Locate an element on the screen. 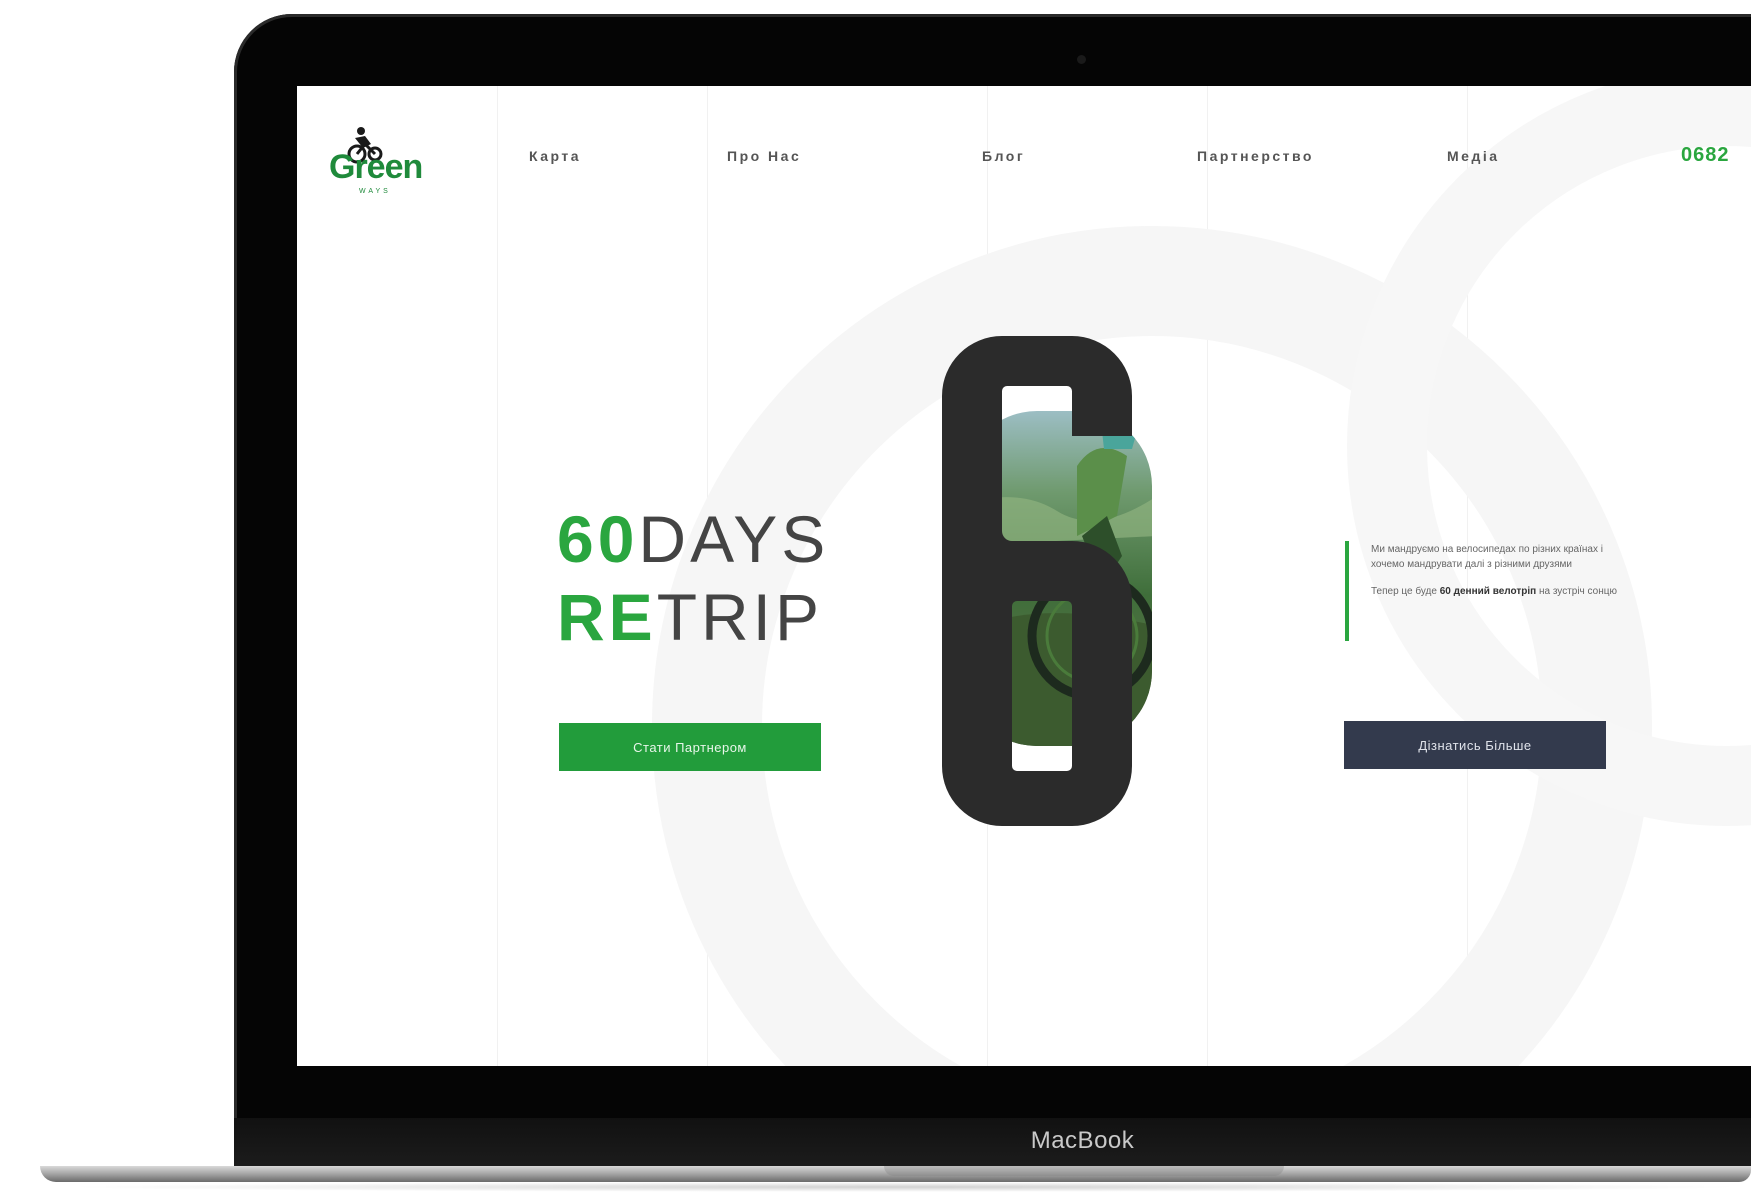 This screenshot has height=1201, width=1751. grid-line is located at coordinates (497, 576).